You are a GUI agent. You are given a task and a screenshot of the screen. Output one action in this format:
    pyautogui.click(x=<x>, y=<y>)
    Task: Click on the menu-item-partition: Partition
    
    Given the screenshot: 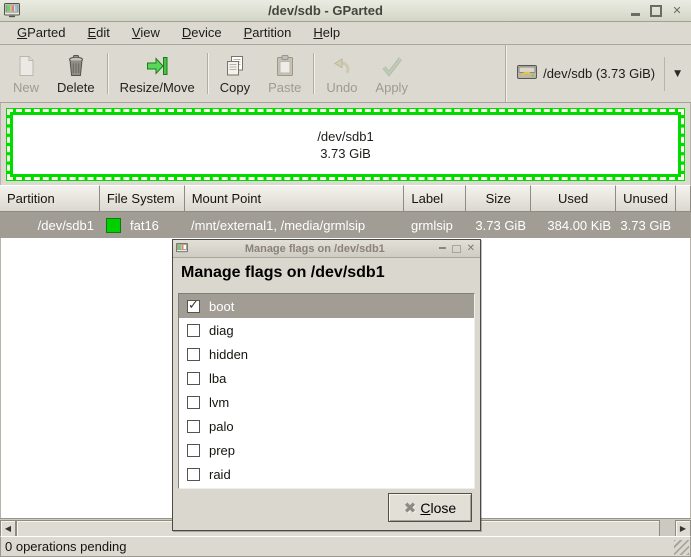 What is the action you would take?
    pyautogui.click(x=268, y=33)
    